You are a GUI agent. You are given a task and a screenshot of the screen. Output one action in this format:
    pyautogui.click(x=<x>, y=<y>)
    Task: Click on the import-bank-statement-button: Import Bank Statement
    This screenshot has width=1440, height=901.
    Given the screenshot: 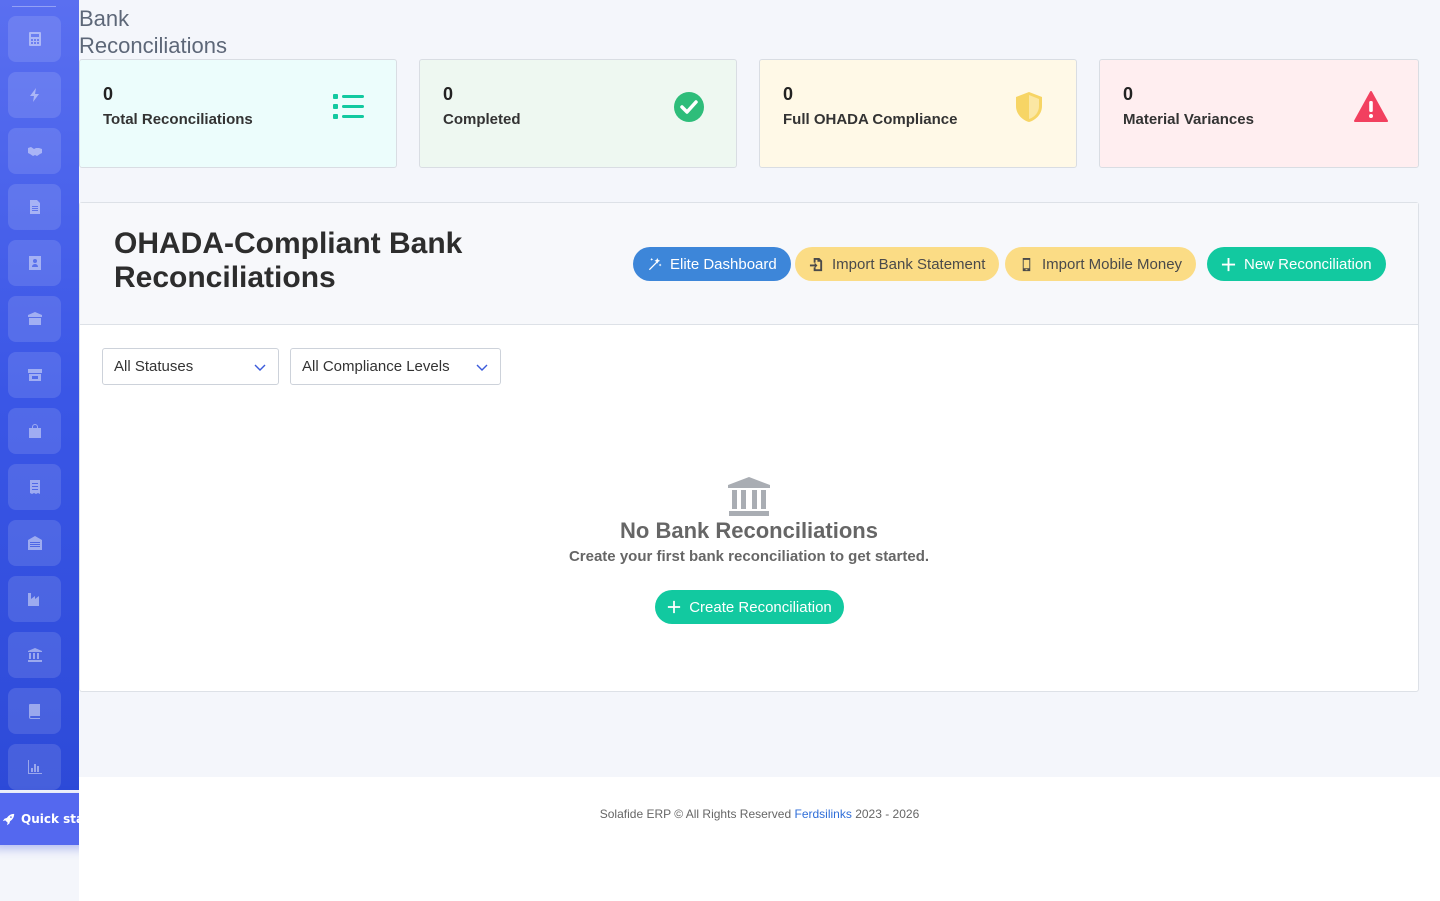 What is the action you would take?
    pyautogui.click(x=897, y=264)
    